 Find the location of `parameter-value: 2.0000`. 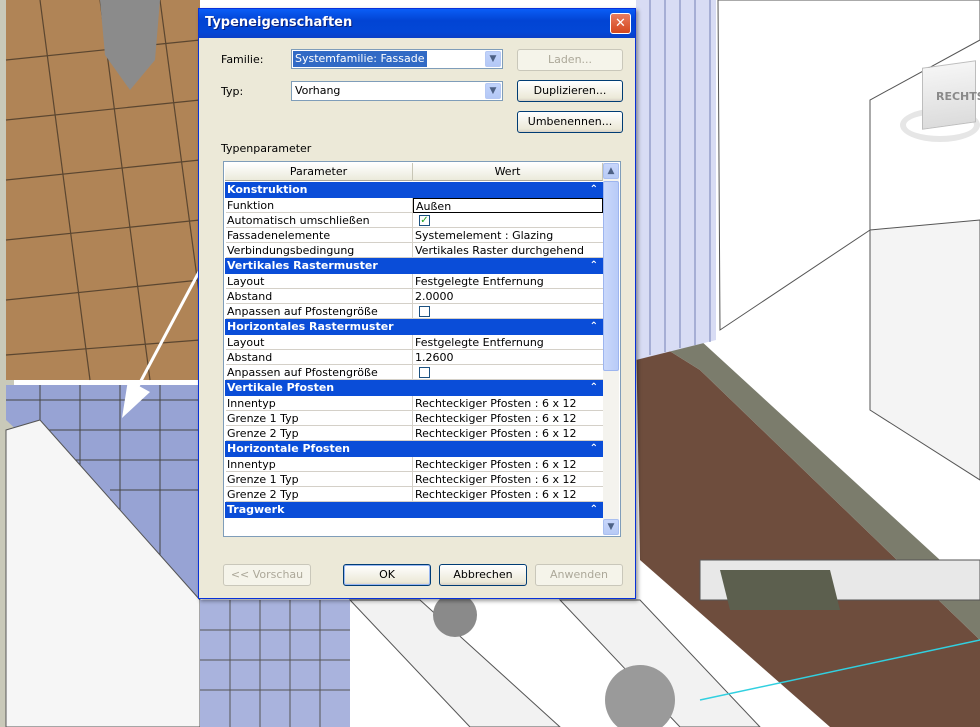

parameter-value: 2.0000 is located at coordinates (508, 296).